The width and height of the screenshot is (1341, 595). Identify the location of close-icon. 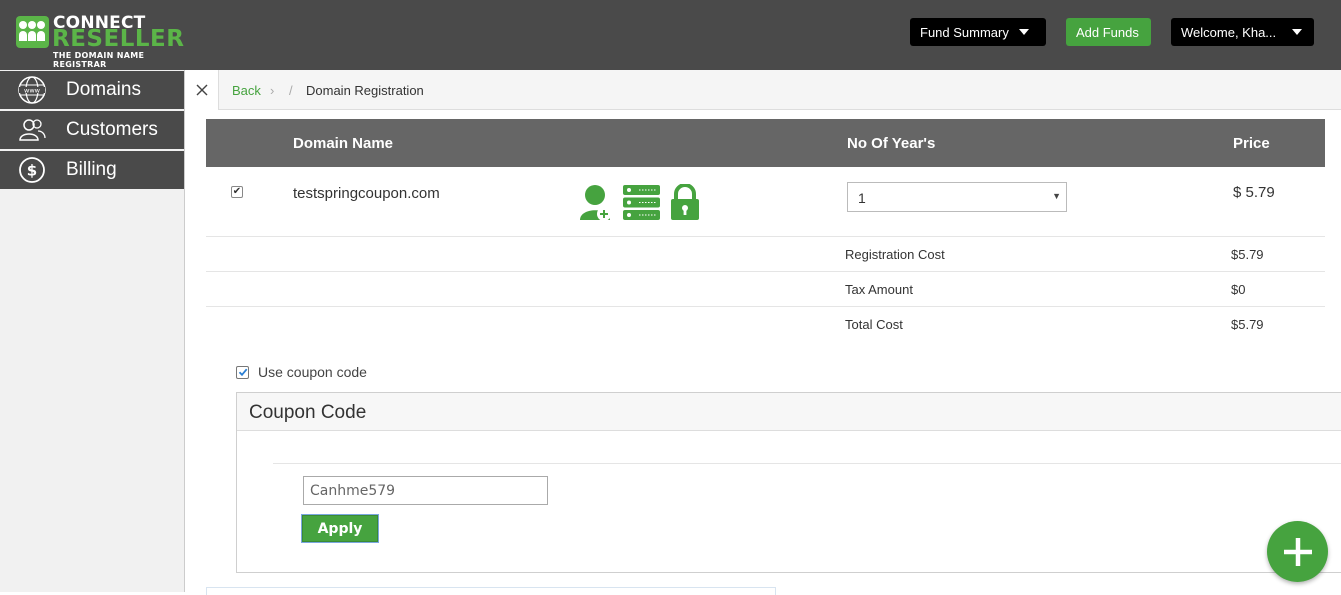
(201, 90).